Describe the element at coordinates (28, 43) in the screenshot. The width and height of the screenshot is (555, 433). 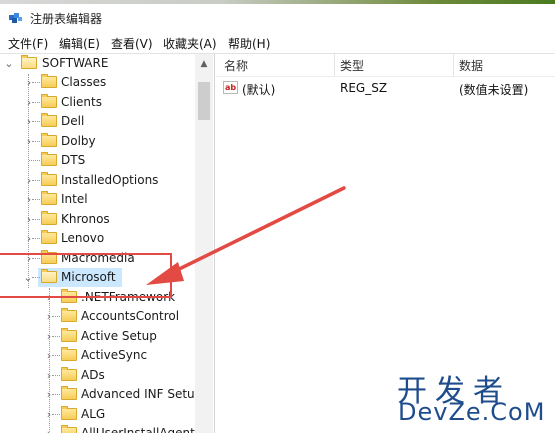
I see `menu-file: 文件(F)` at that location.